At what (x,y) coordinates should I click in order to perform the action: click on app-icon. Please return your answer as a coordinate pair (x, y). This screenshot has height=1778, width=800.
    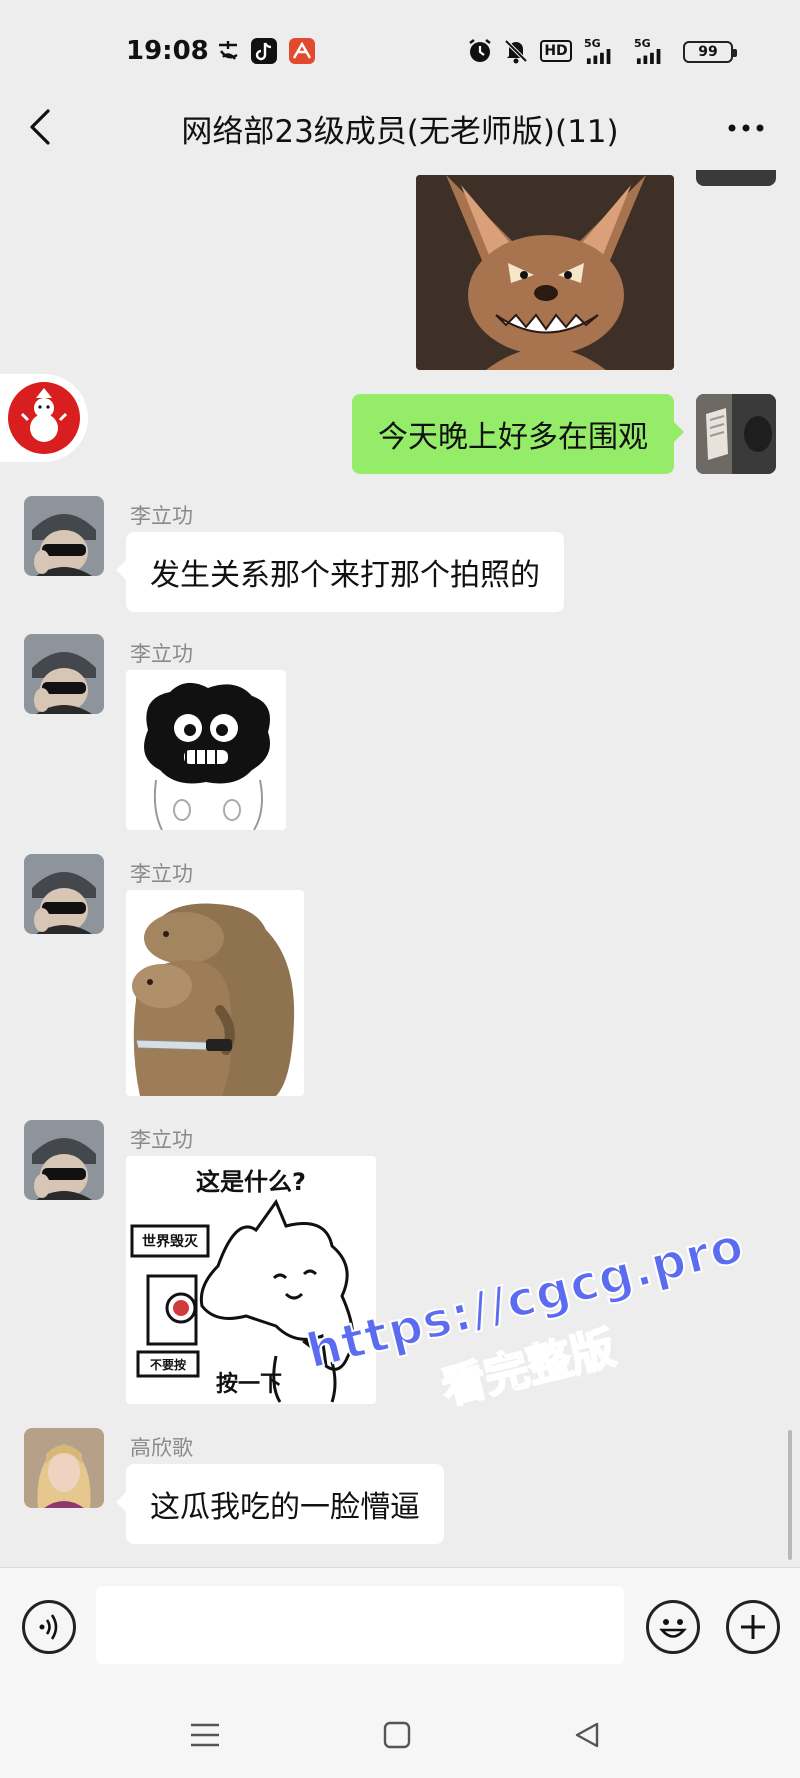
    Looking at the image, I should click on (302, 51).